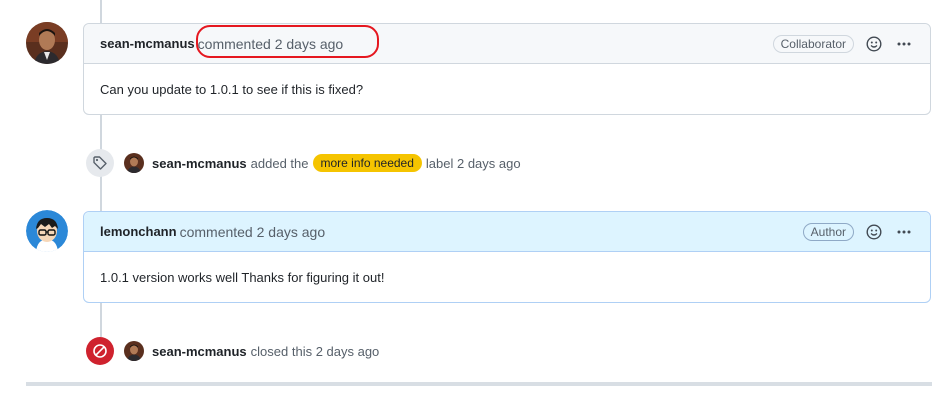  I want to click on avatar-lemonchann, so click(47, 231).